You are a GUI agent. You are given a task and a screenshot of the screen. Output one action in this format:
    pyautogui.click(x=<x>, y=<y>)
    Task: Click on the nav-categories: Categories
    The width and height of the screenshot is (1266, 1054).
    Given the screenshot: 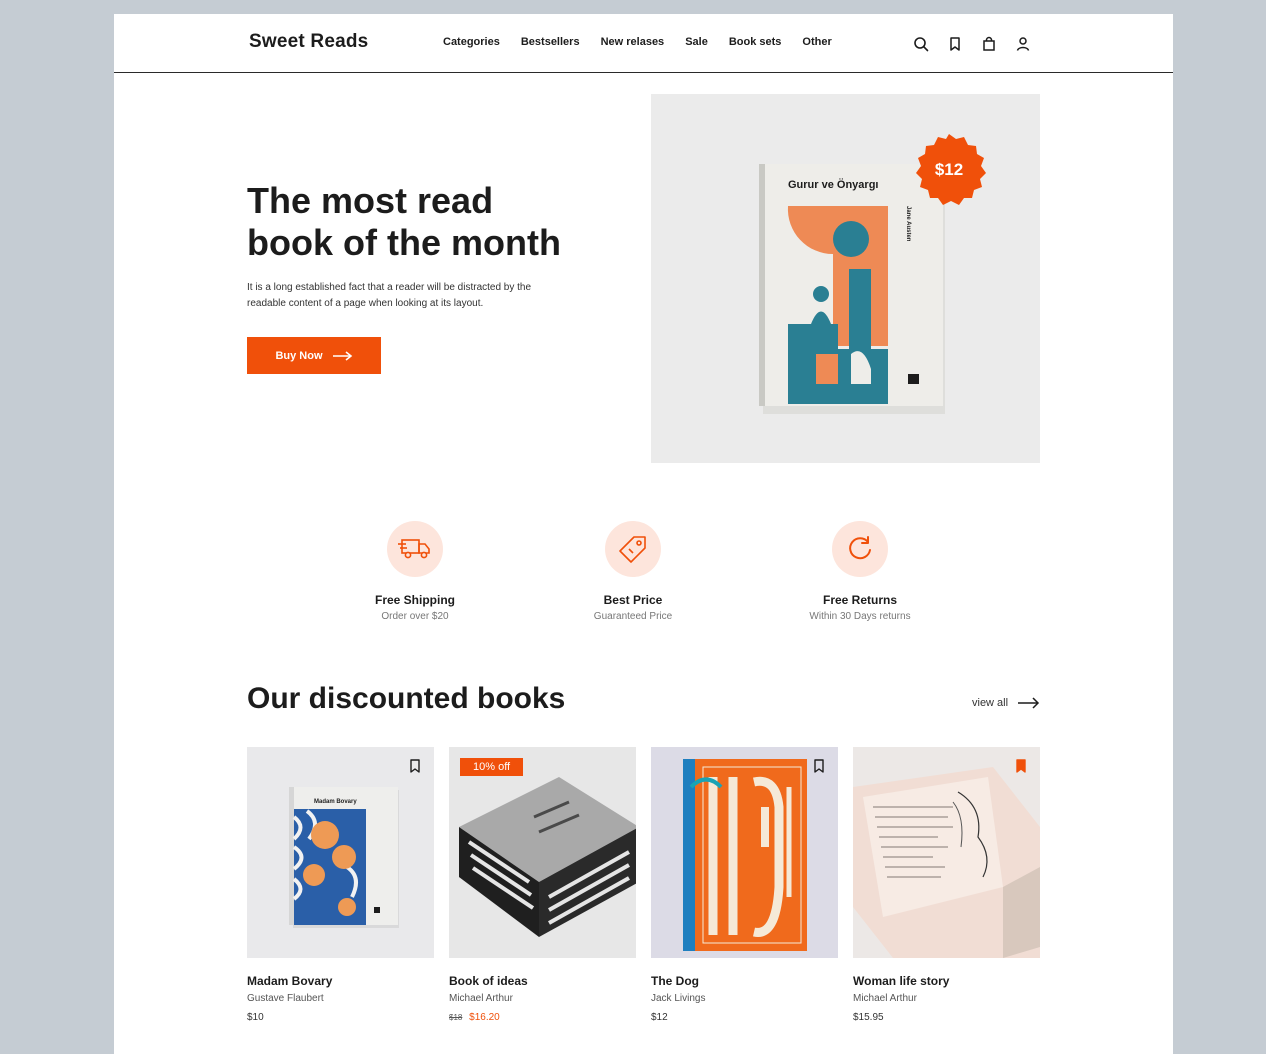 What is the action you would take?
    pyautogui.click(x=471, y=42)
    